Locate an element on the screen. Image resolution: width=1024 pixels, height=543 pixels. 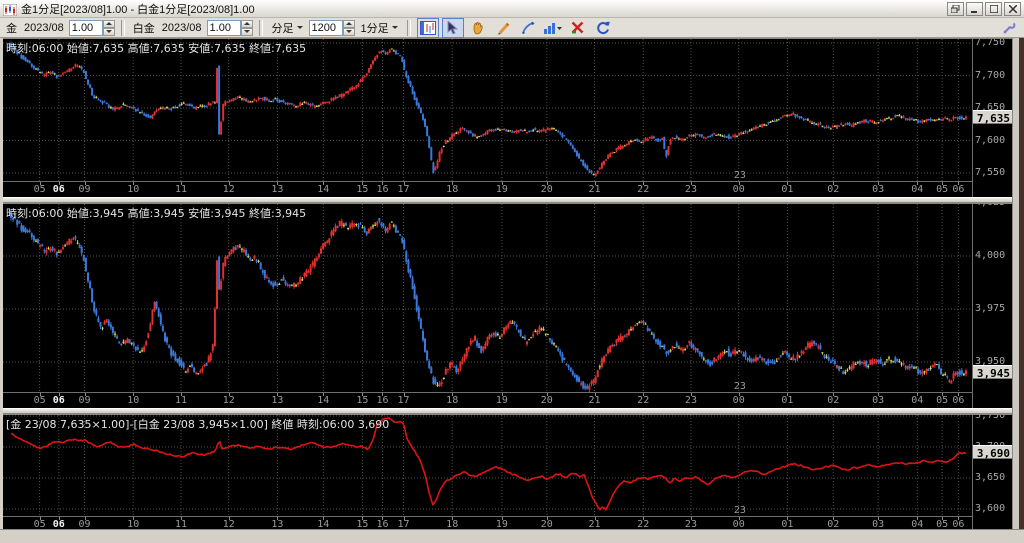
bar-count-stepper: 1200 is located at coordinates (331, 27).